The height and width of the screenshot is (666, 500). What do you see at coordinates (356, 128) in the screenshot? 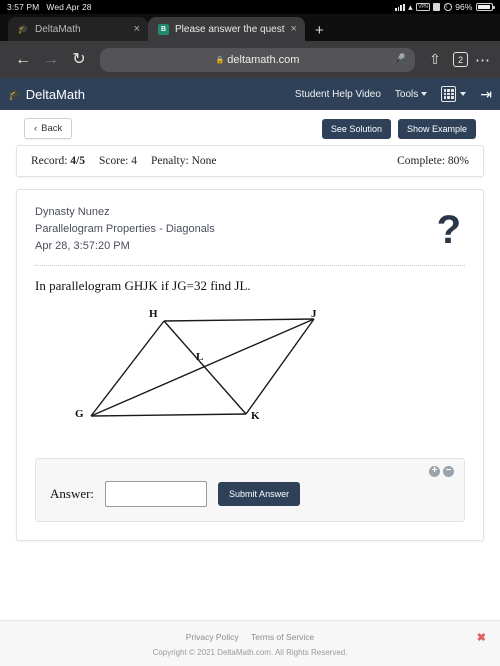
I see `see-solution-button: See Solution` at bounding box center [356, 128].